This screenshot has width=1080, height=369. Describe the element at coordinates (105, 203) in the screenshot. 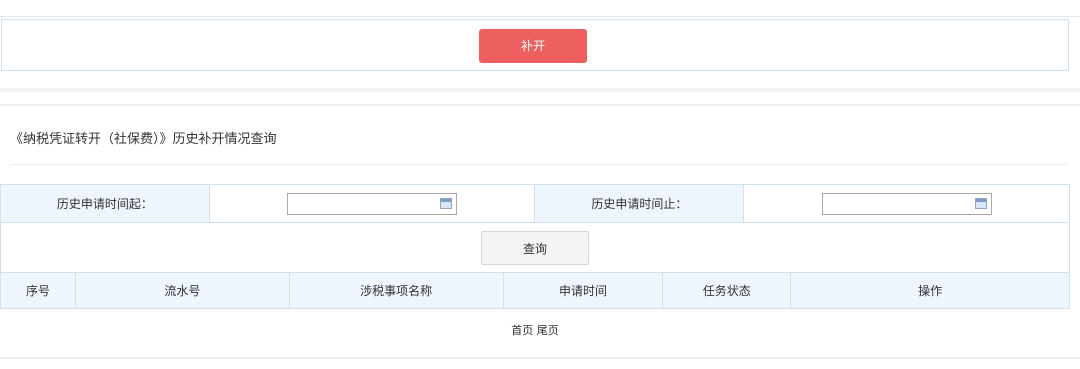

I see `start-date-label: 历史申请时间起：` at that location.